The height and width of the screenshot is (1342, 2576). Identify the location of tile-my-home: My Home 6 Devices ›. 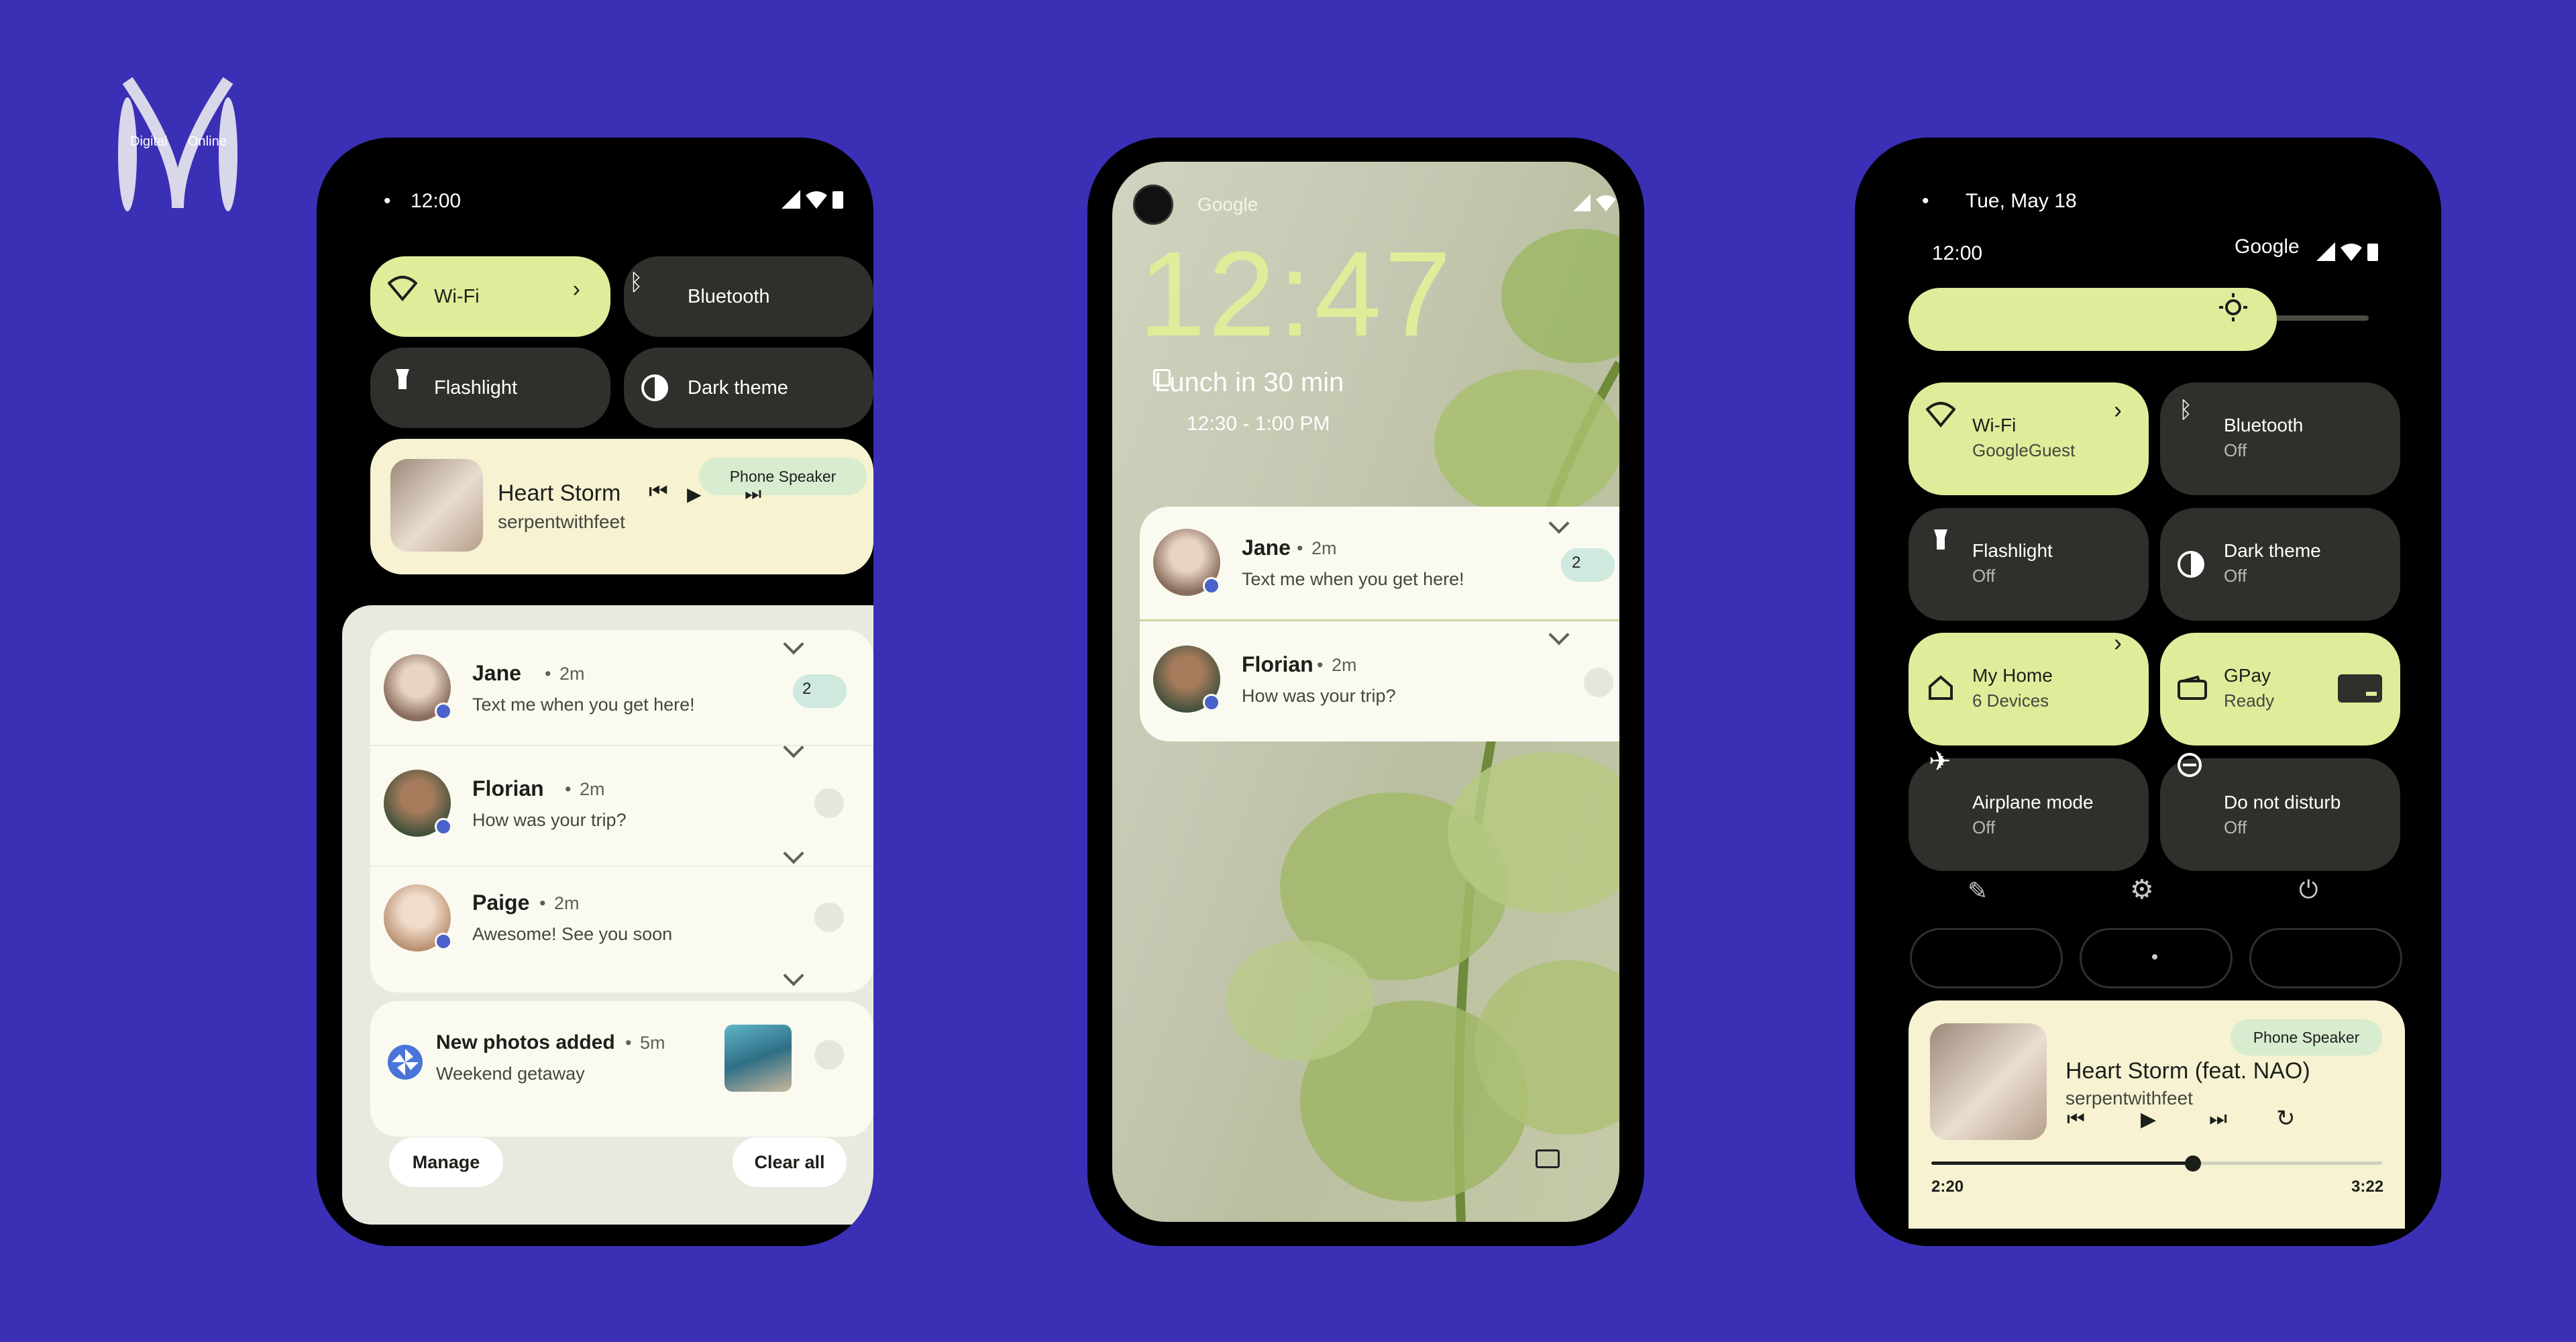
(2029, 687).